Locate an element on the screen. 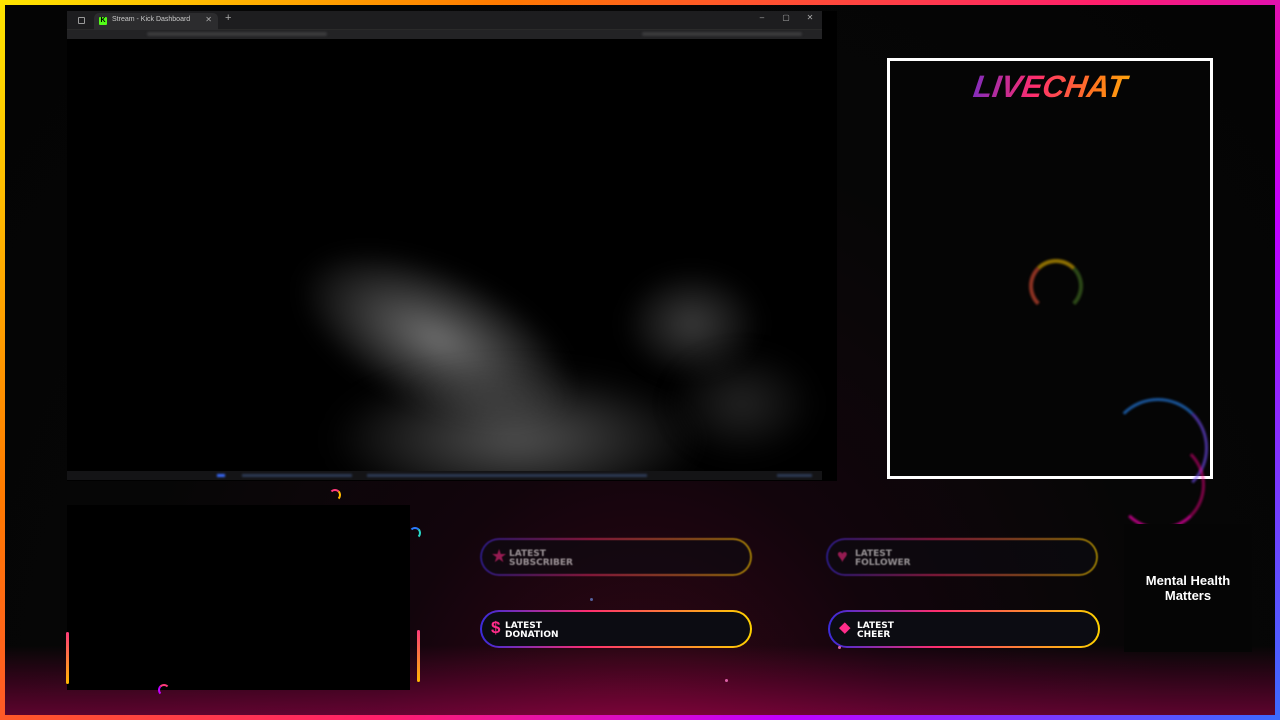 The width and height of the screenshot is (1280, 720). latest-donation-widget: $ LATEST DONATION is located at coordinates (616, 629).